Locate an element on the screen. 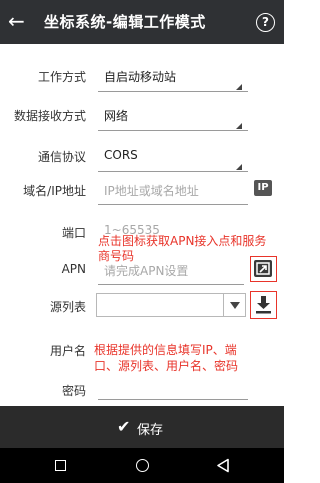 This screenshot has width=320, height=483. data-receive-underline is located at coordinates (173, 130).